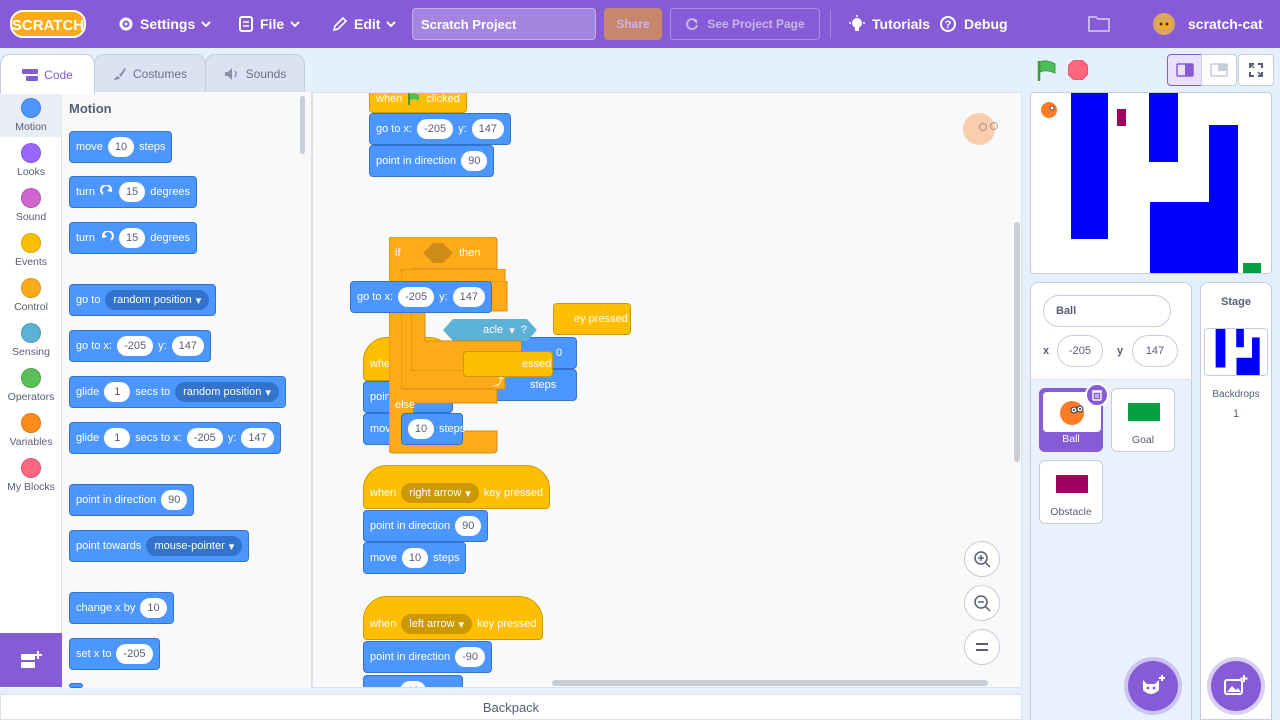 The width and height of the screenshot is (1280, 720). Describe the element at coordinates (1207, 24) in the screenshot. I see `account-menu: scratch-cat` at that location.